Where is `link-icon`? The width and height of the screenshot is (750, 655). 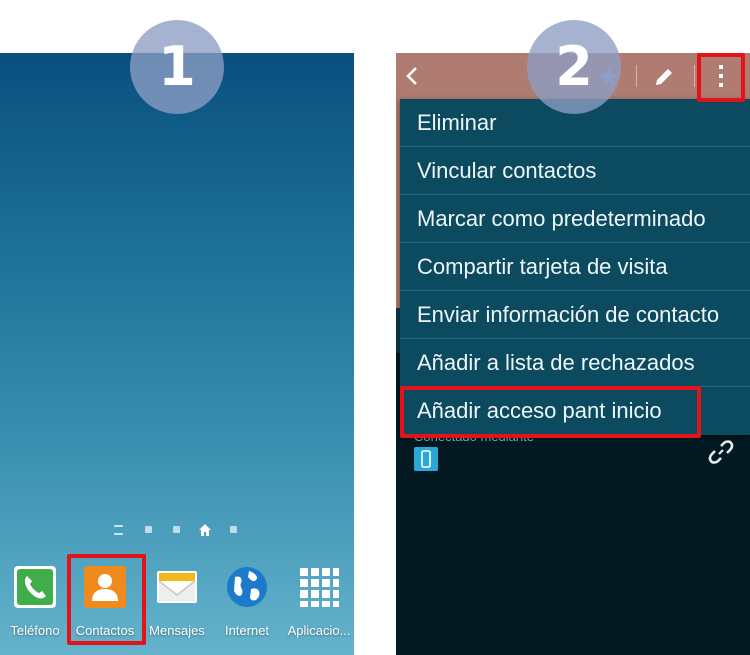 link-icon is located at coordinates (721, 452).